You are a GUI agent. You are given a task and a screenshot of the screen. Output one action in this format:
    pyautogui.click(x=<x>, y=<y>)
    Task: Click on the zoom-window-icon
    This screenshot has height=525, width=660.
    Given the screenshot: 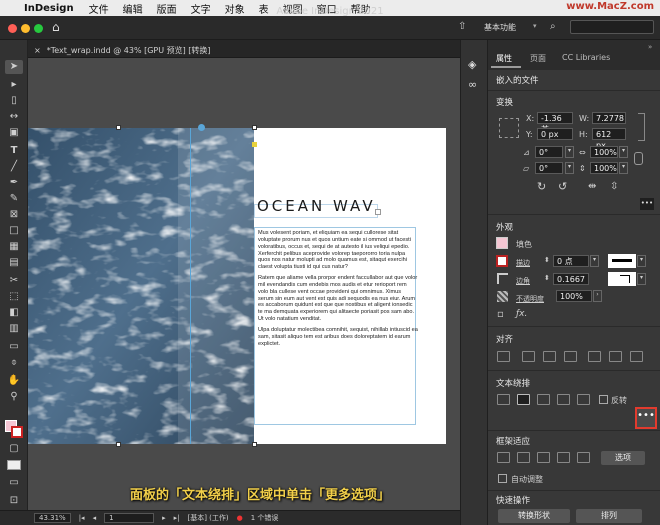 What is the action you would take?
    pyautogui.click(x=38, y=28)
    